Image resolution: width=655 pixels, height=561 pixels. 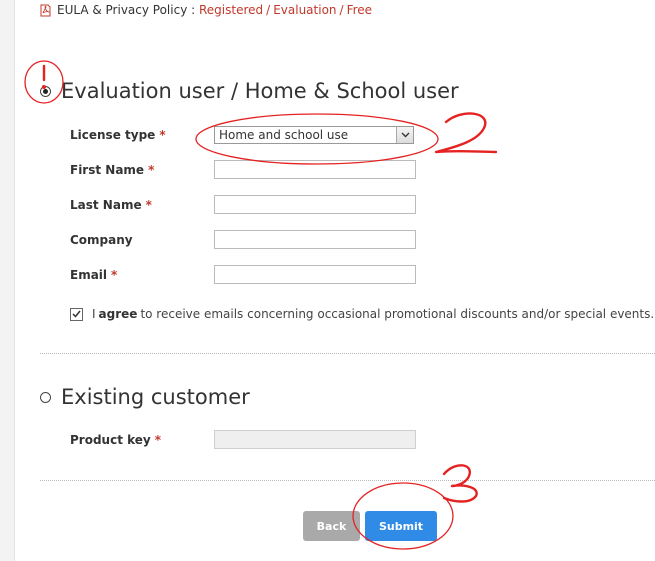 I want to click on email-label: Email *, so click(x=94, y=275).